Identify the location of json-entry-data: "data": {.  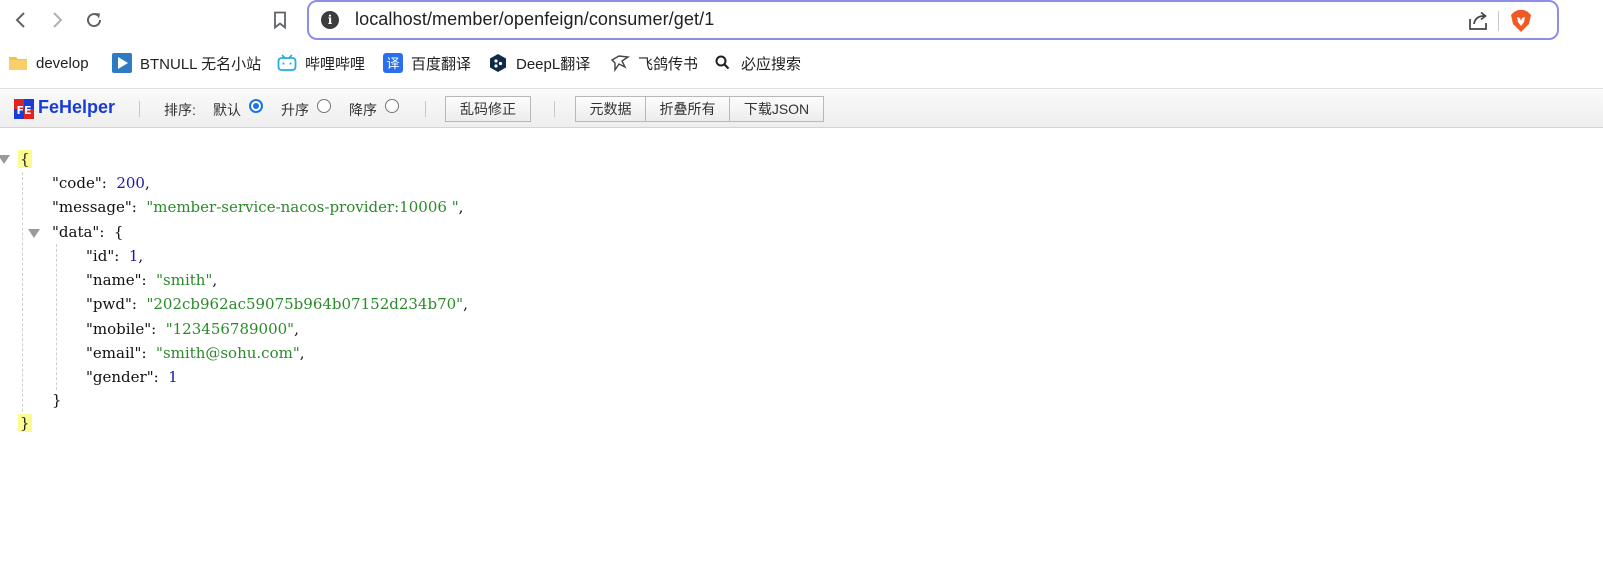
(88, 232).